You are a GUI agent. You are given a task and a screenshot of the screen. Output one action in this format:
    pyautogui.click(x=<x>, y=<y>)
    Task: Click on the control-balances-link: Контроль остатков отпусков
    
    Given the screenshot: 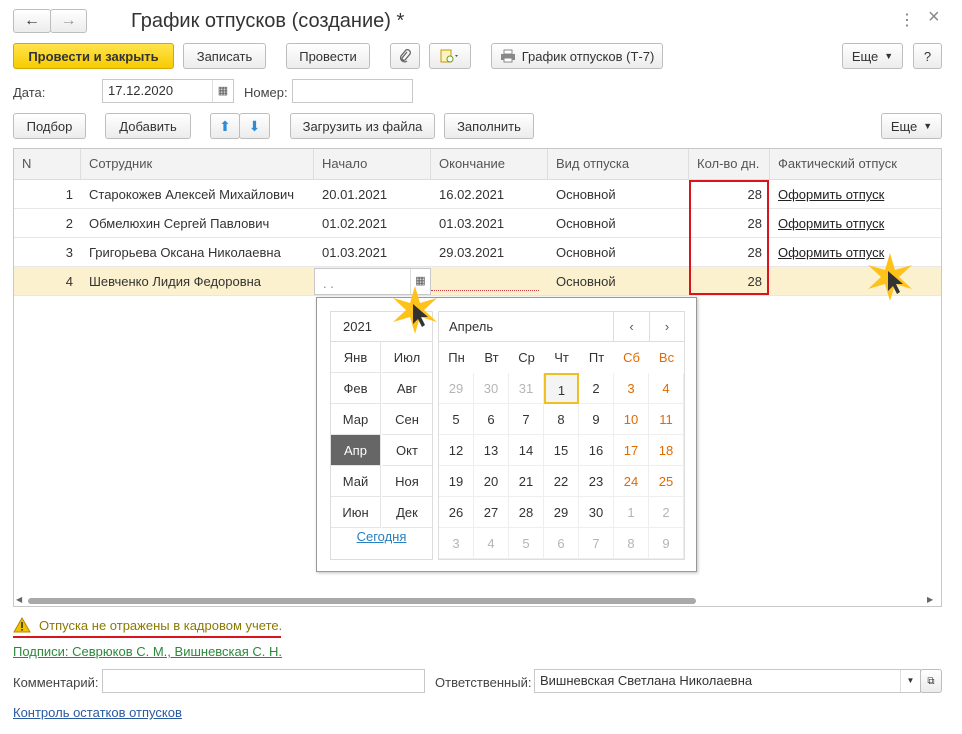 What is the action you would take?
    pyautogui.click(x=97, y=712)
    